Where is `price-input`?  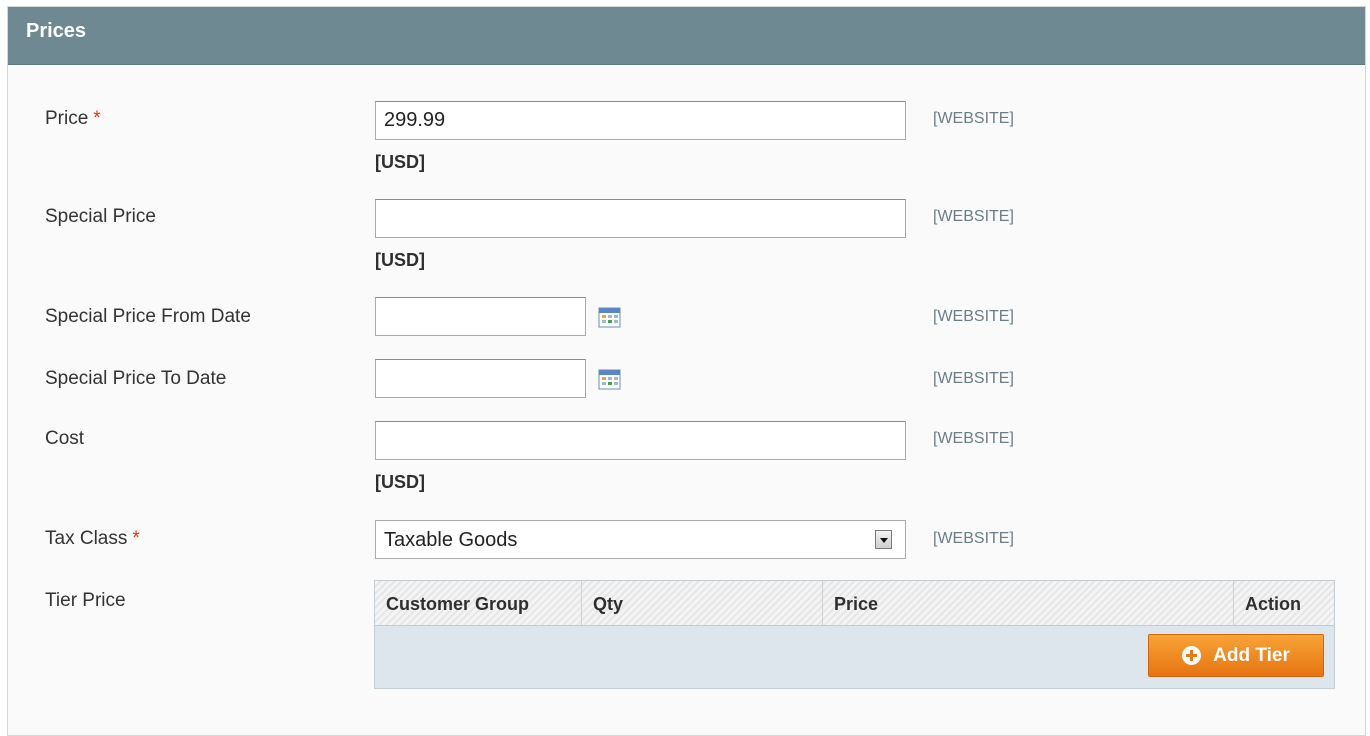
price-input is located at coordinates (640, 120).